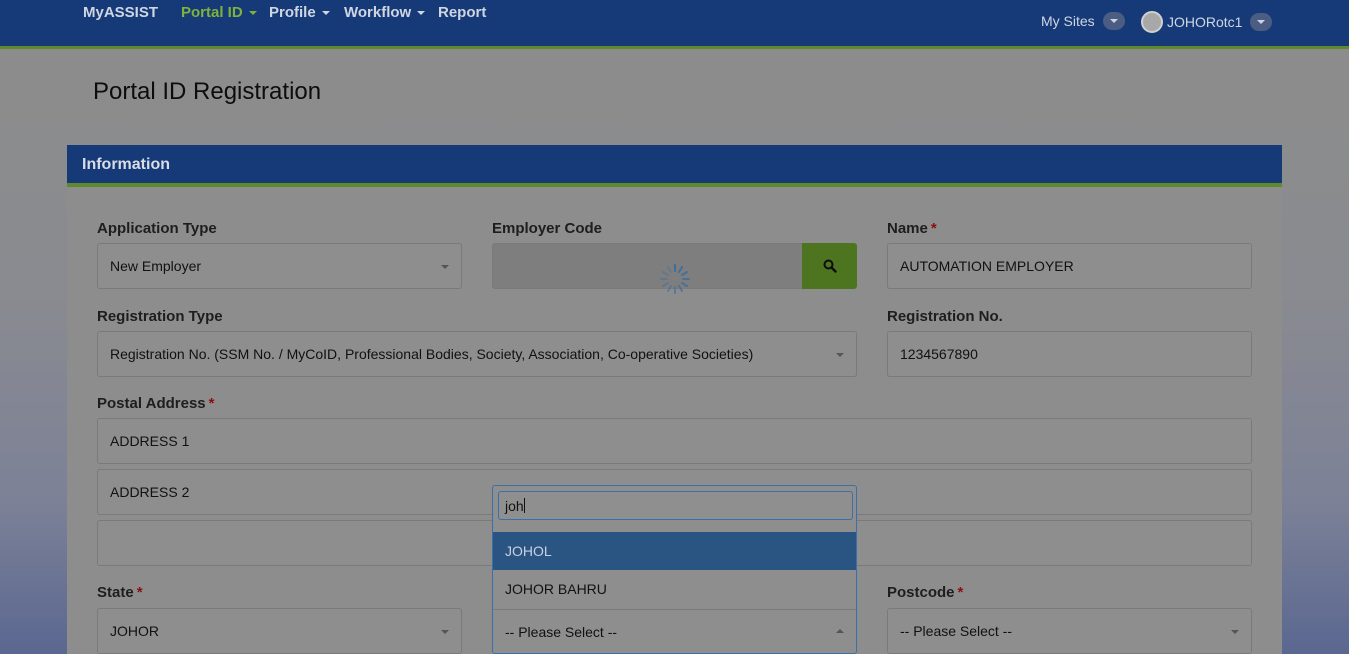 Image resolution: width=1349 pixels, height=654 pixels. What do you see at coordinates (279, 266) in the screenshot?
I see `application-type-select: New Employer` at bounding box center [279, 266].